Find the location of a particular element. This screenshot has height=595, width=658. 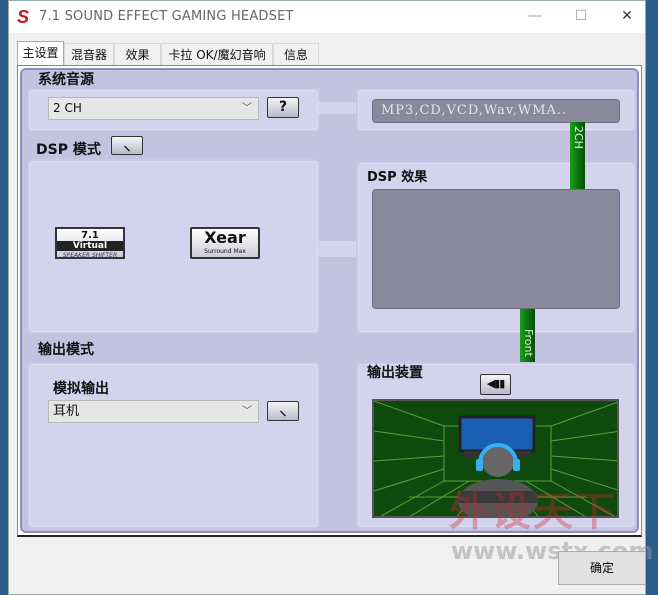

dsp-mode-settings-button: ⸜ is located at coordinates (127, 145).